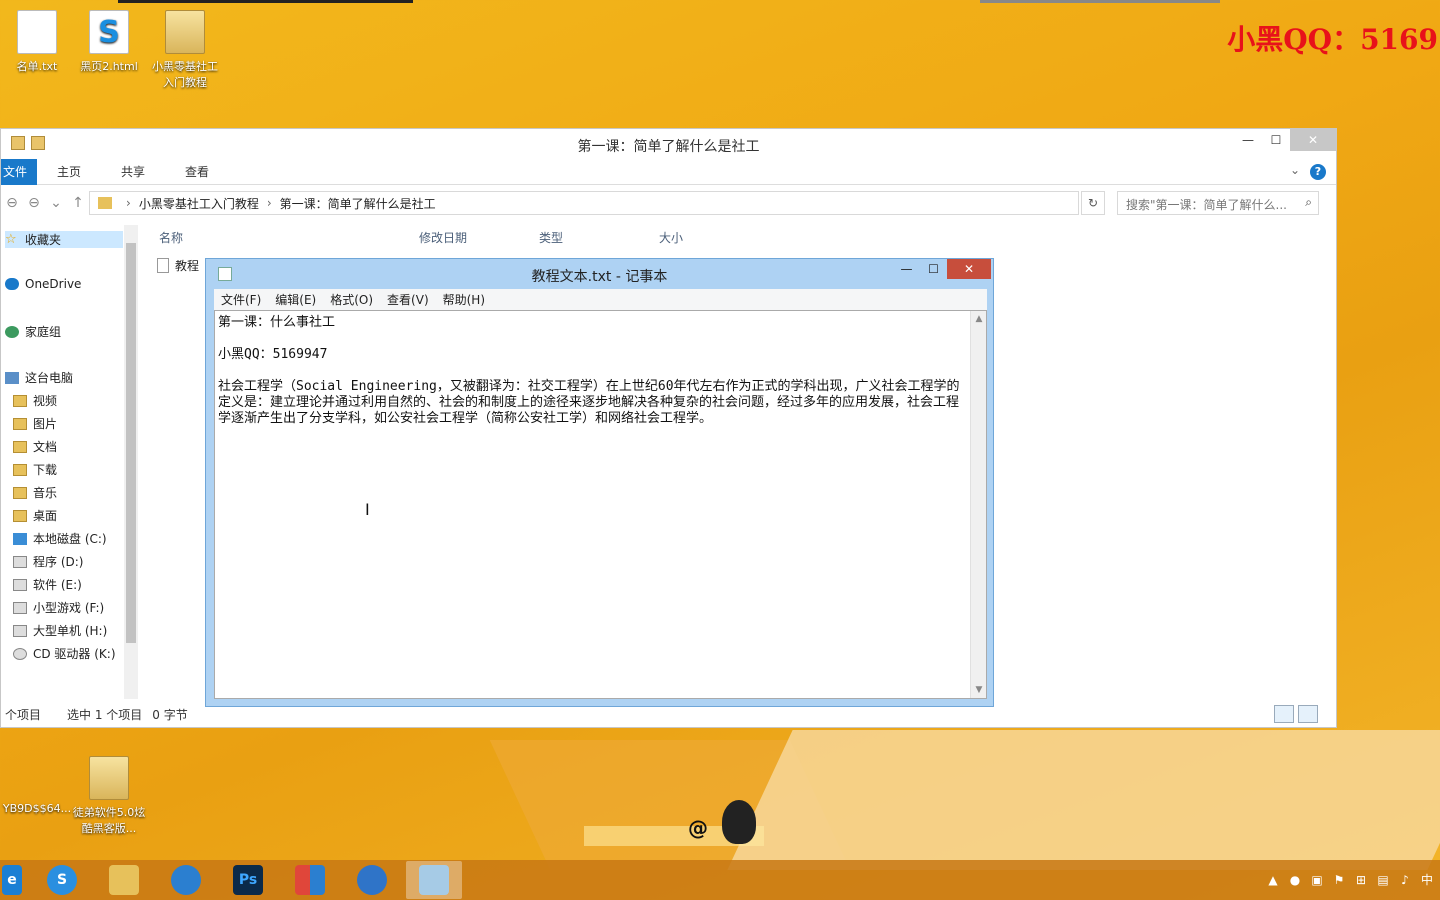  Describe the element at coordinates (1339, 880) in the screenshot. I see `flag-tray-icon: ⚑` at that location.